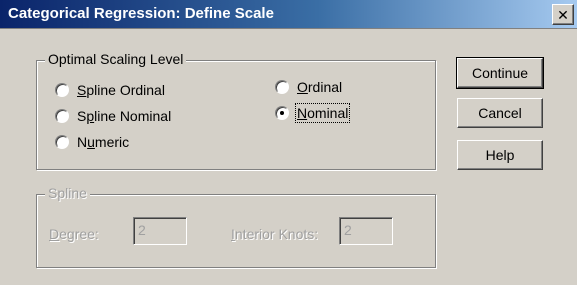 This screenshot has width=577, height=285. I want to click on interior-knots-input: 2, so click(366, 231).